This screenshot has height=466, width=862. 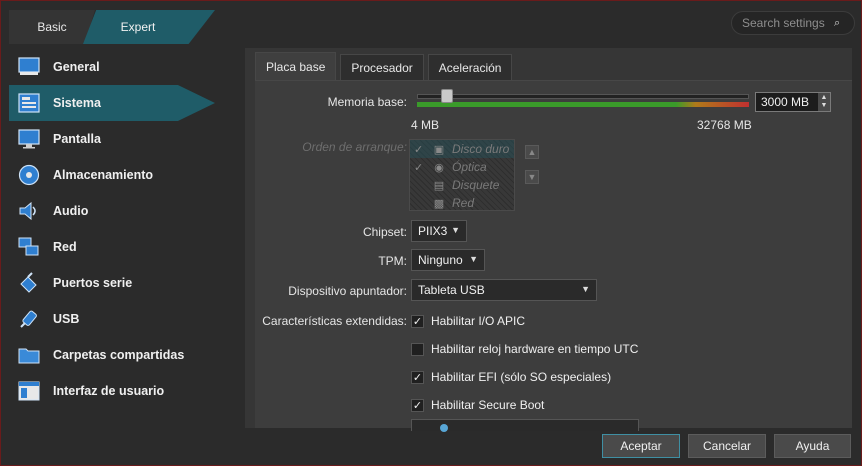 What do you see at coordinates (439, 203) in the screenshot?
I see `network-boot-icon: ▩` at bounding box center [439, 203].